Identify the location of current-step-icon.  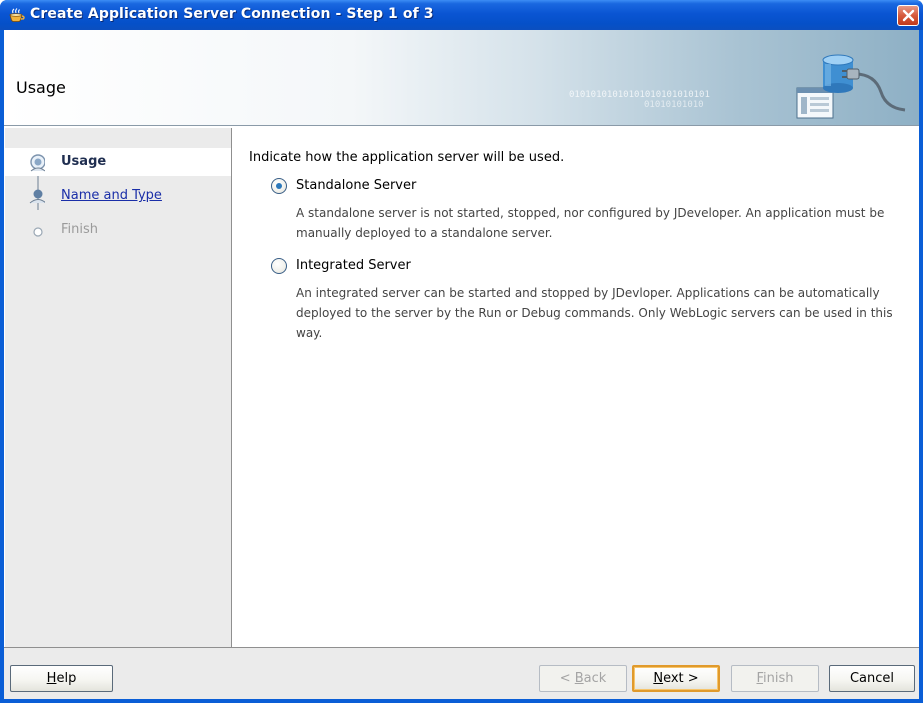
(37, 163).